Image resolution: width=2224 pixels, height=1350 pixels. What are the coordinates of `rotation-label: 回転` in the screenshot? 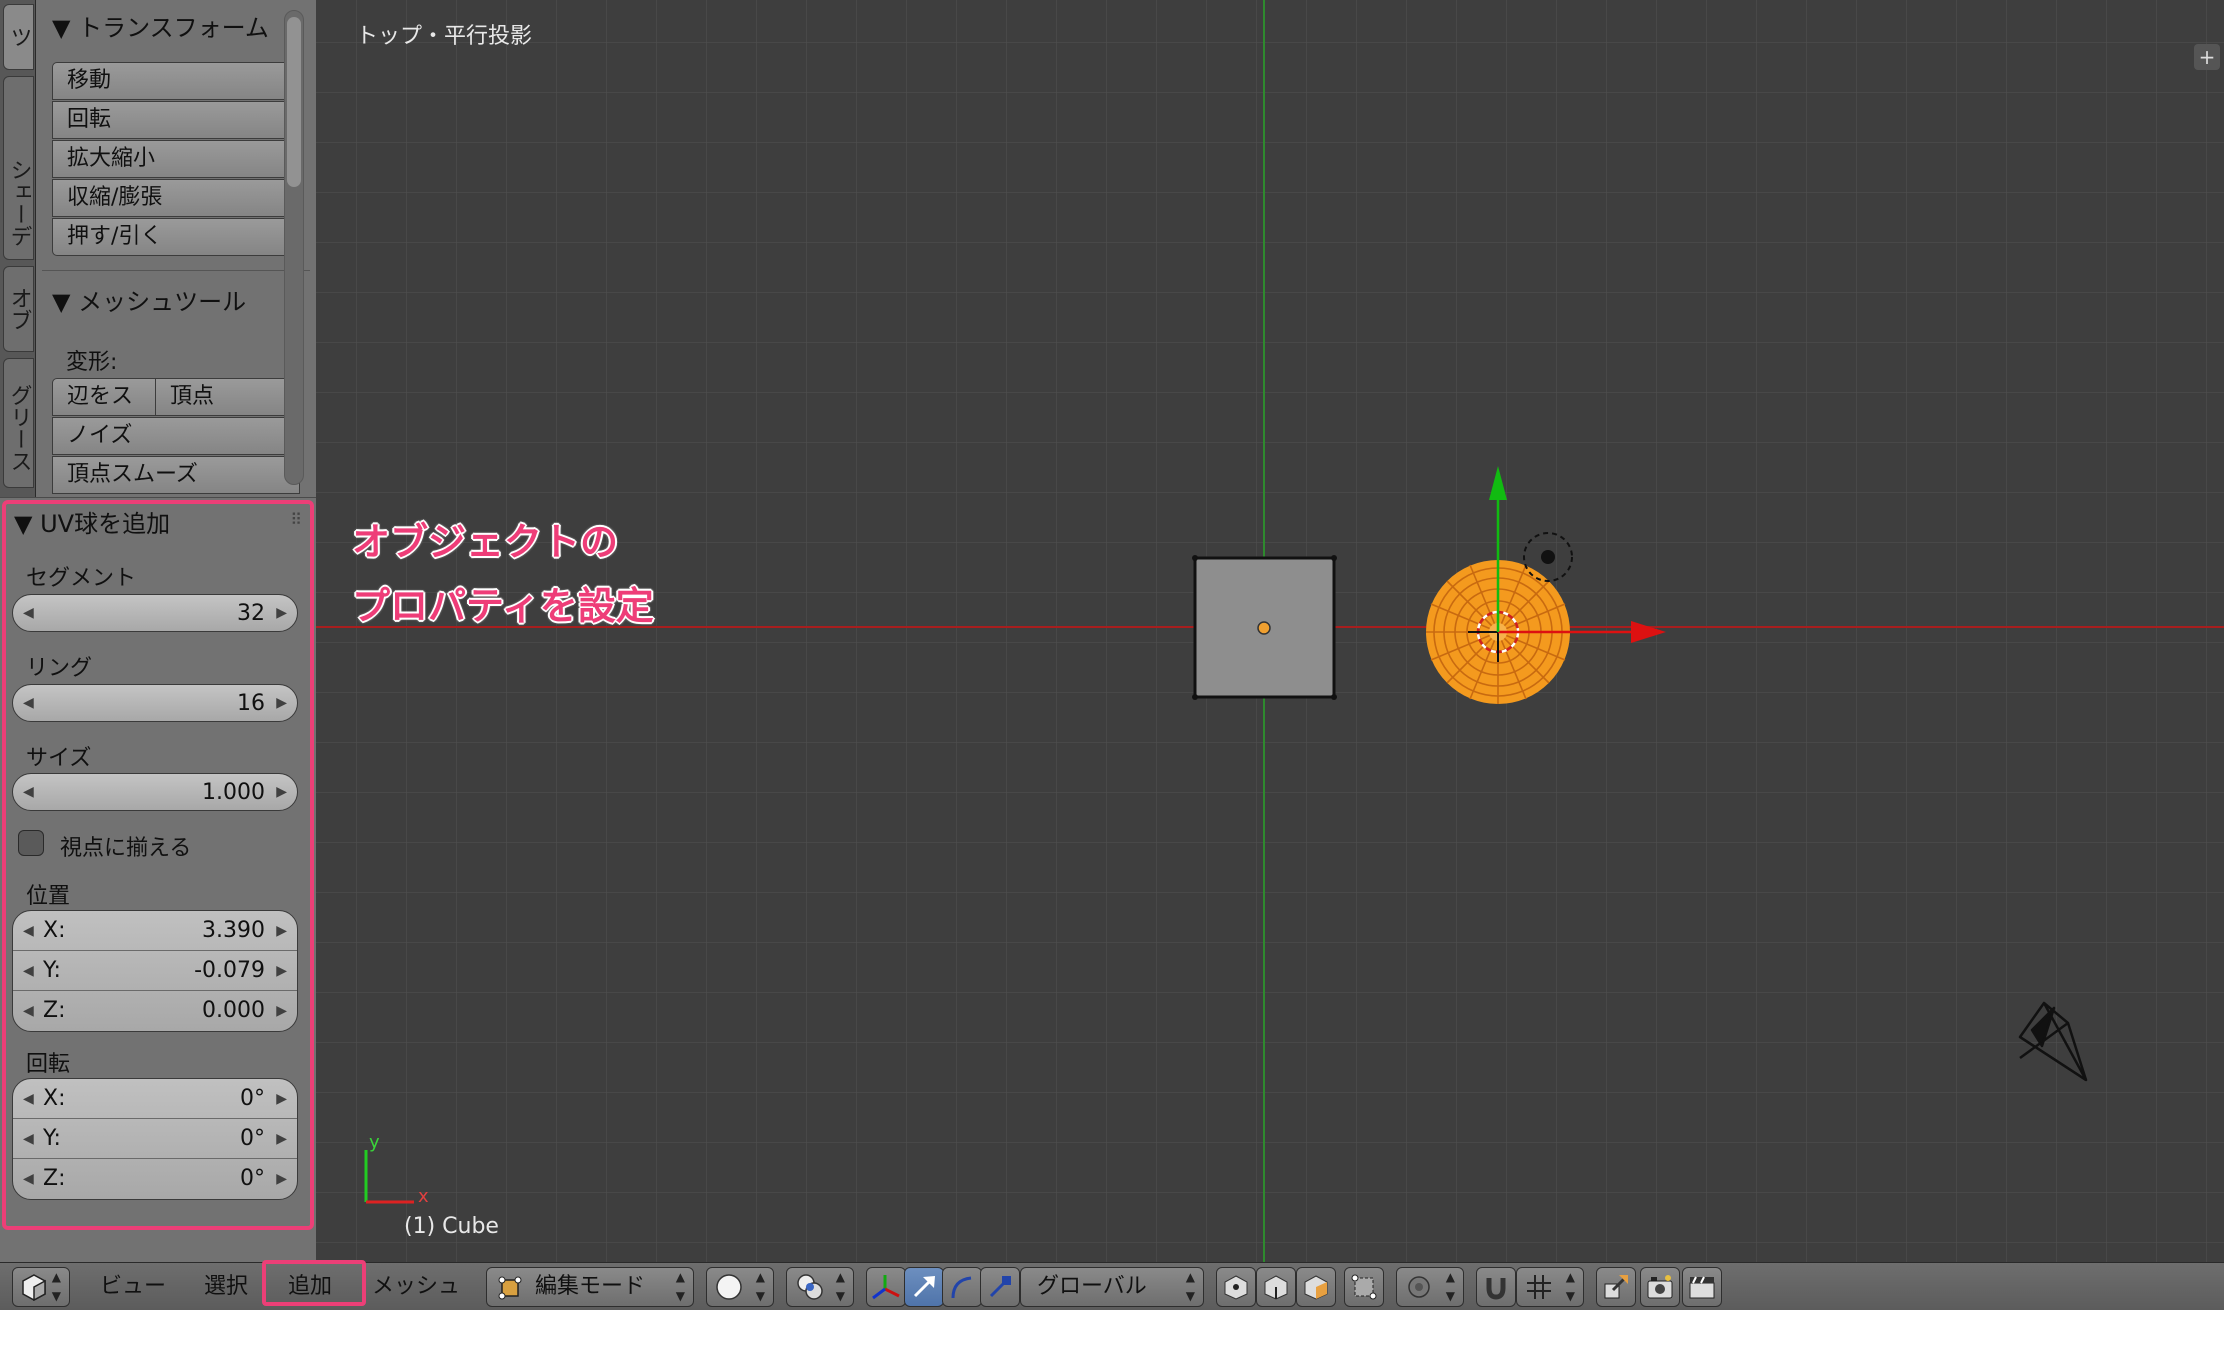 It's located at (48, 1064).